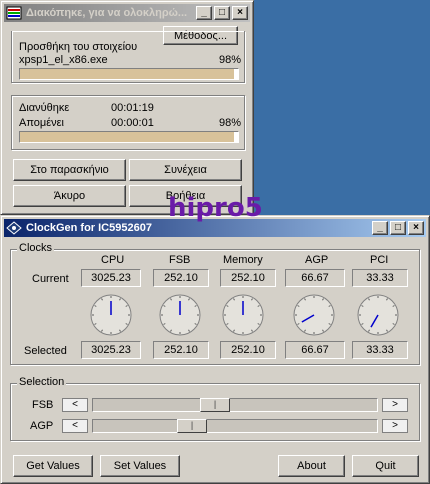  Describe the element at coordinates (235, 426) in the screenshot. I see `agp-slider: |` at that location.